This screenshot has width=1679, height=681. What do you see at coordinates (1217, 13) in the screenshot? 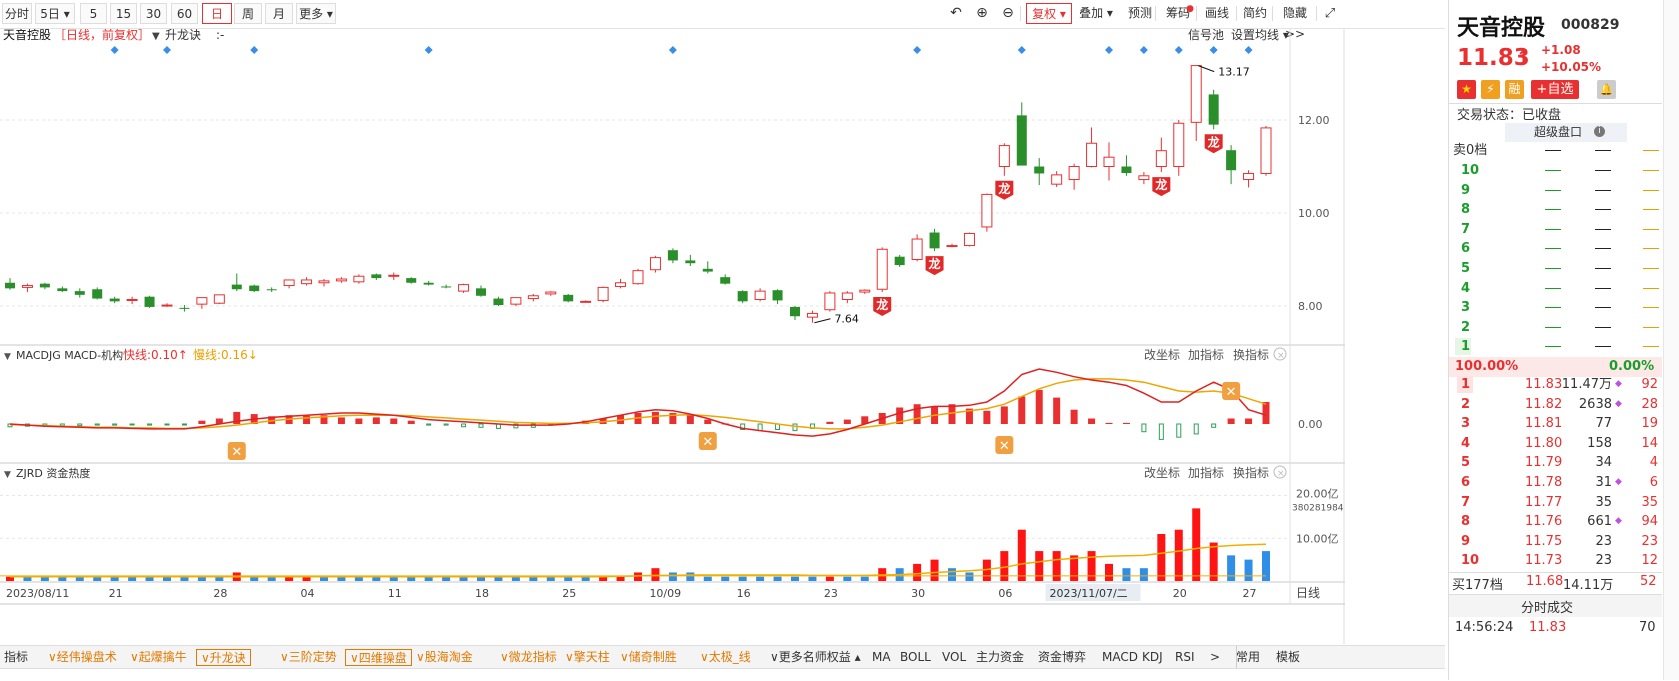
I see `toolbar-btn-4: 画线` at bounding box center [1217, 13].